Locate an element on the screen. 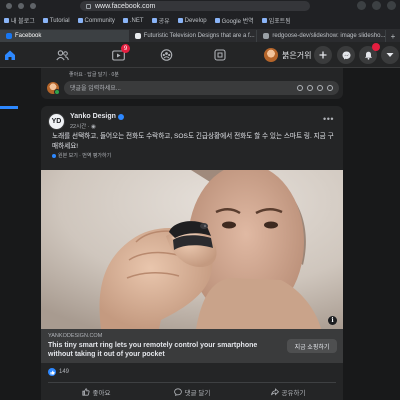 The height and width of the screenshot is (400, 400). url-text: www.facebook.com is located at coordinates (125, 6).